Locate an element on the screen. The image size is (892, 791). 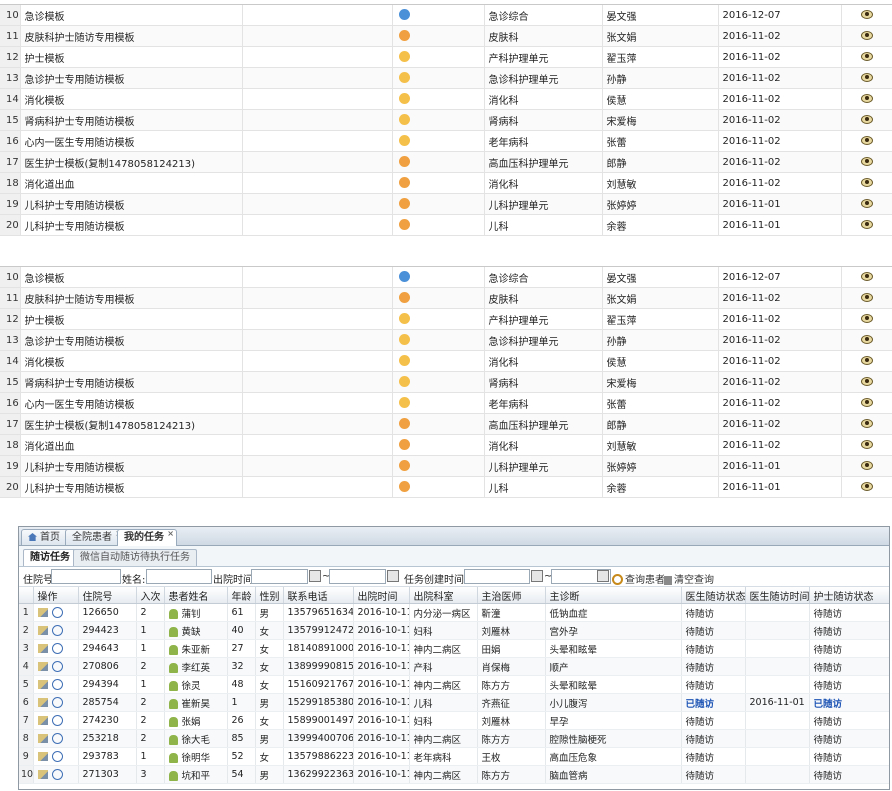
column-header: 主治医师 is located at coordinates (511, 595).